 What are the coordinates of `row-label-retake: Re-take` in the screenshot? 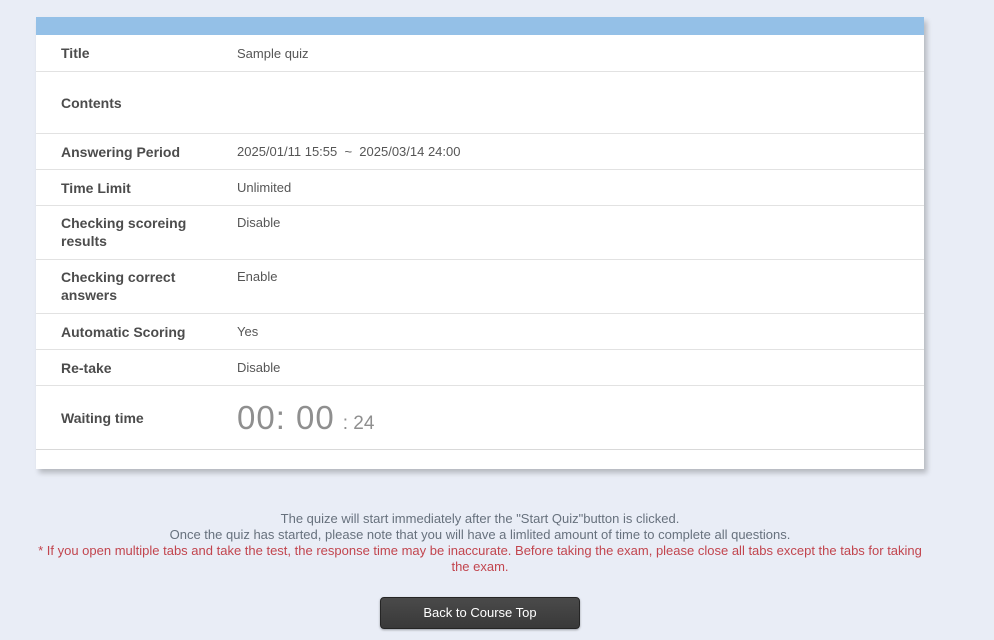 It's located at (86, 367).